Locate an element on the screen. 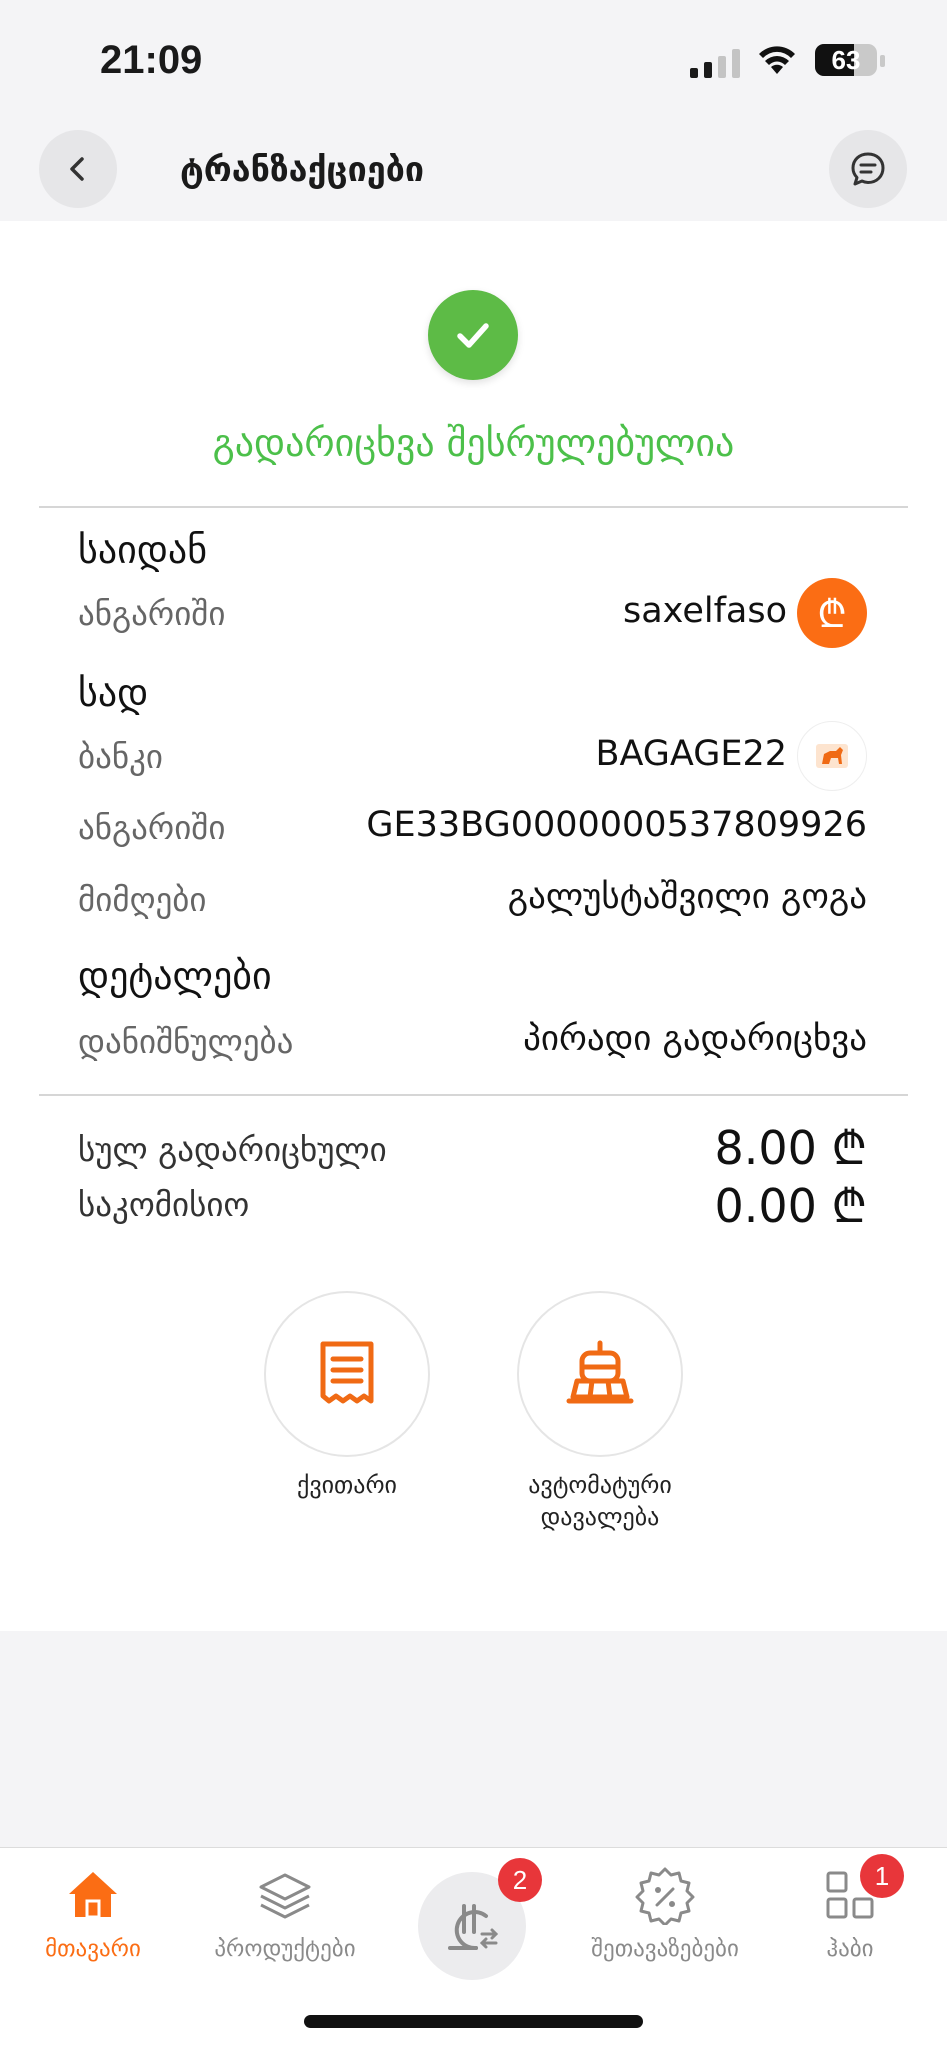  hub-badge: 1 is located at coordinates (882, 1876).